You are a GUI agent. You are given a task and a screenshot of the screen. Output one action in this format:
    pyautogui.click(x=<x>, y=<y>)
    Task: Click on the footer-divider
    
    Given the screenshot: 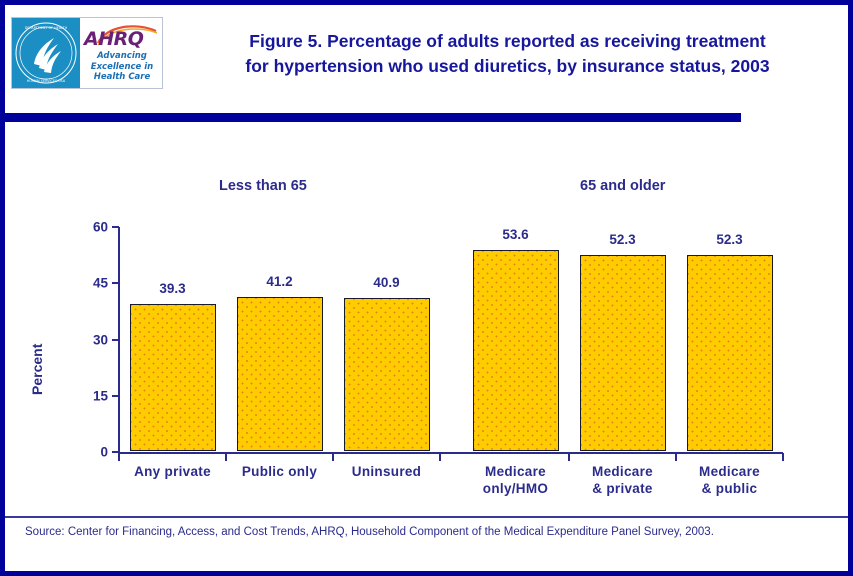 What is the action you would take?
    pyautogui.click(x=426, y=517)
    